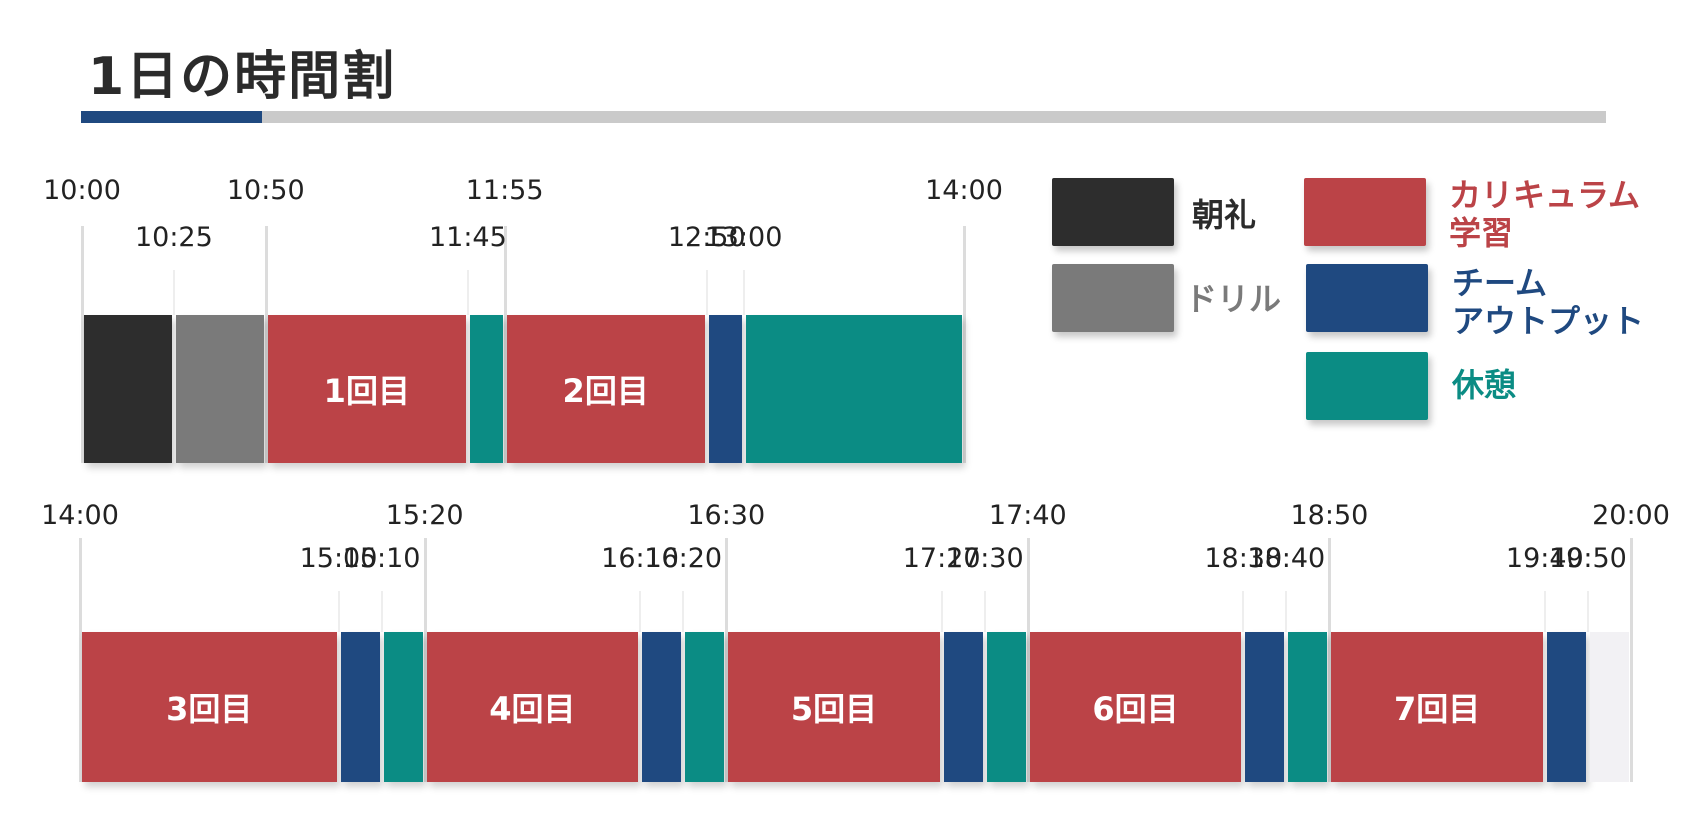  What do you see at coordinates (941, 558) in the screenshot?
I see `time-tick-label-minor: 17:20` at bounding box center [941, 558].